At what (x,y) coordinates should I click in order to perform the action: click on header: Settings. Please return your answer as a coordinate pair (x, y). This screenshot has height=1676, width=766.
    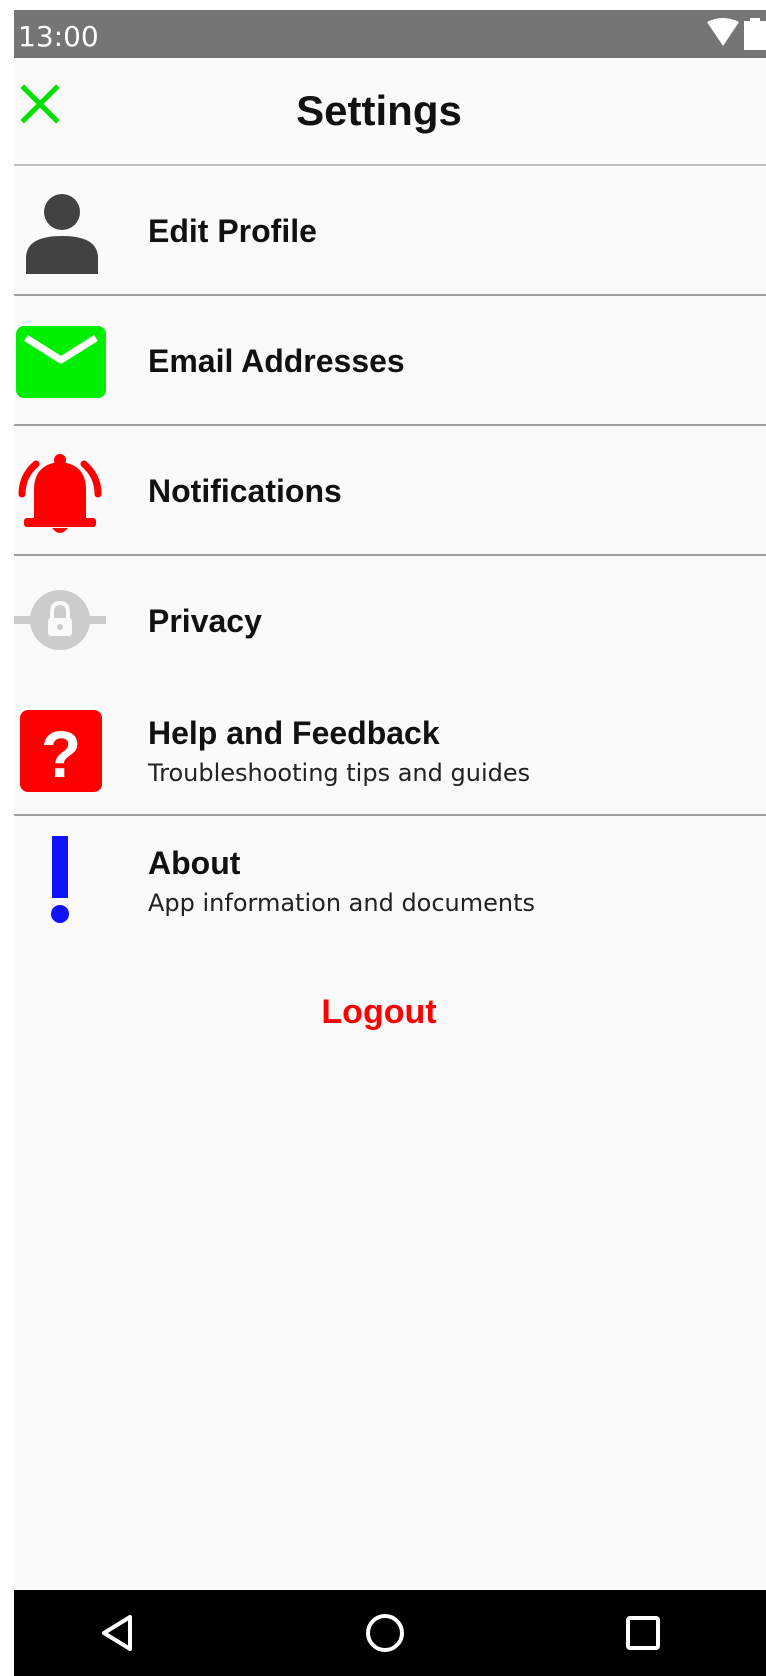
    Looking at the image, I should click on (390, 112).